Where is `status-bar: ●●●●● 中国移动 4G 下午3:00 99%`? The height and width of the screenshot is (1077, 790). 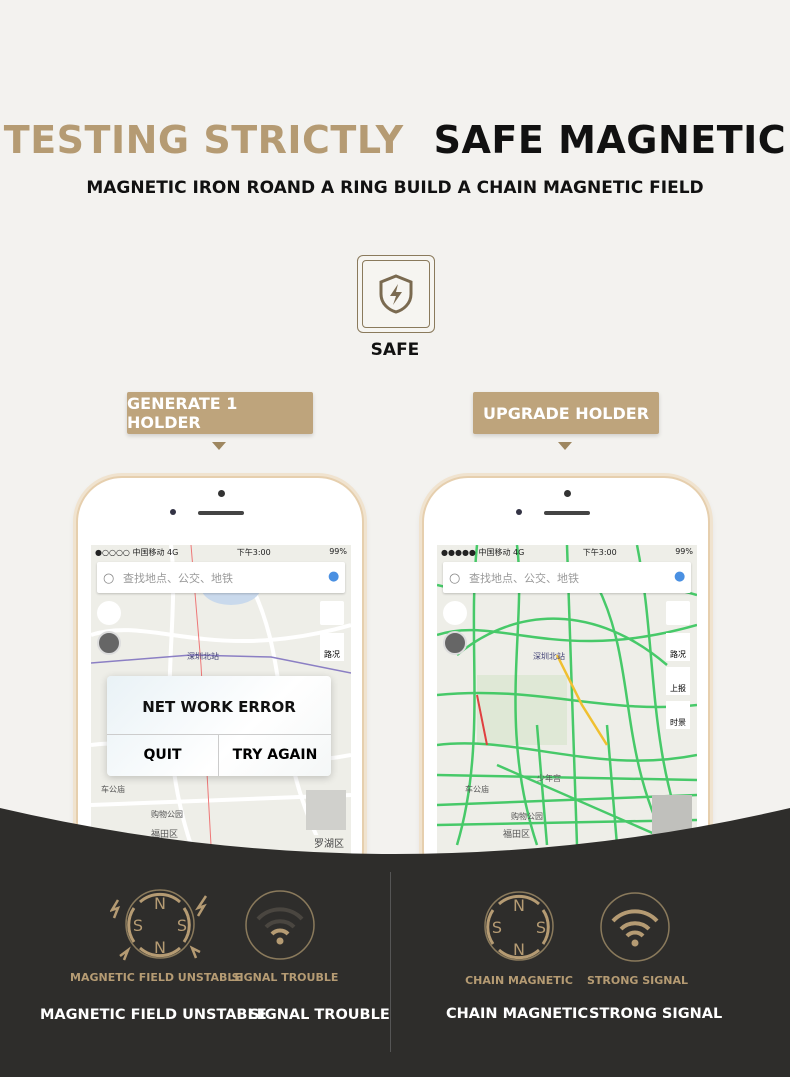
status-bar: ●●●●● 中国移动 4G 下午3:00 99% is located at coordinates (567, 552).